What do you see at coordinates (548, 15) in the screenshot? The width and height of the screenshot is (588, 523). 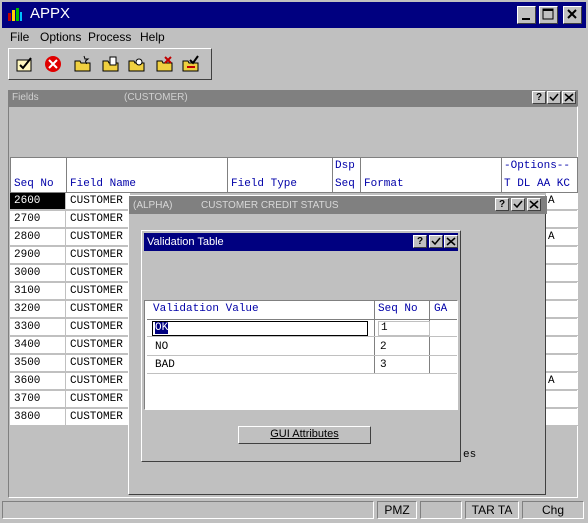 I see `maximize-icon` at bounding box center [548, 15].